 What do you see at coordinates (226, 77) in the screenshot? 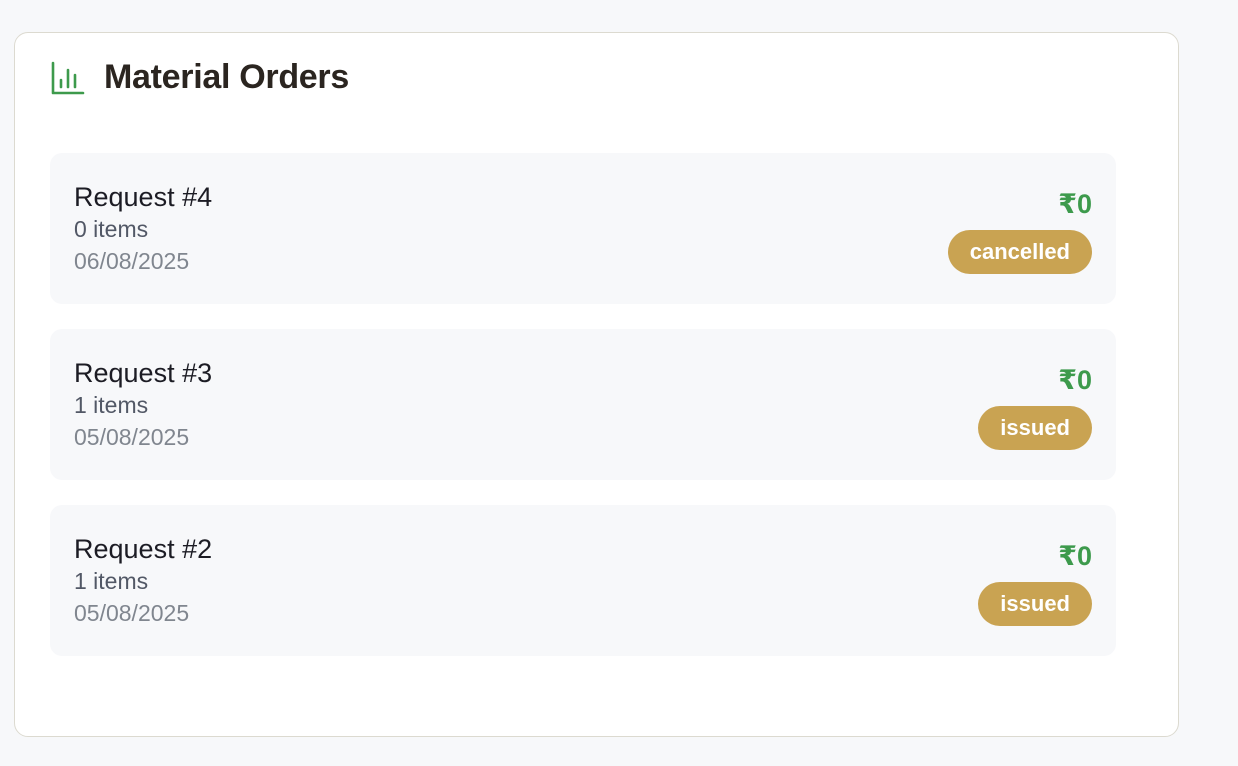
I see `card-title: Material Orders` at bounding box center [226, 77].